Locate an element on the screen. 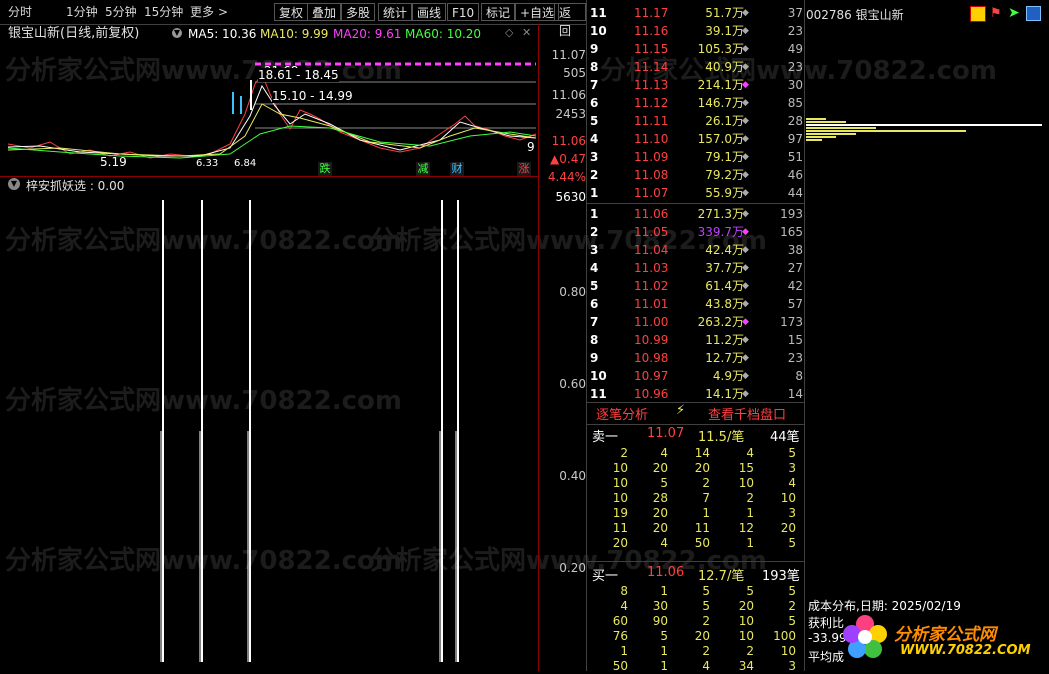  trade-row: 10 20 20 15 3 is located at coordinates (697, 468).